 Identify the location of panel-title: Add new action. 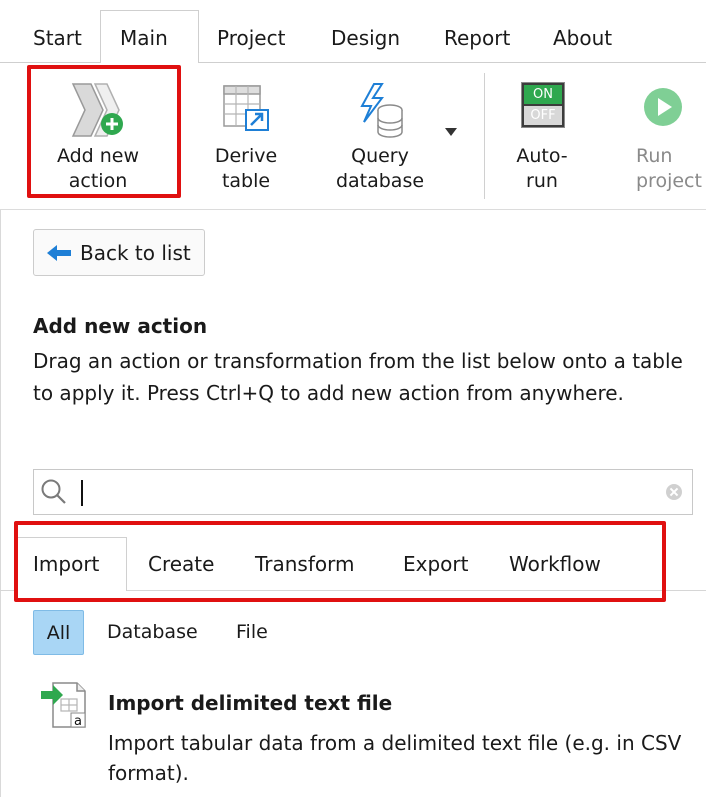
(120, 326).